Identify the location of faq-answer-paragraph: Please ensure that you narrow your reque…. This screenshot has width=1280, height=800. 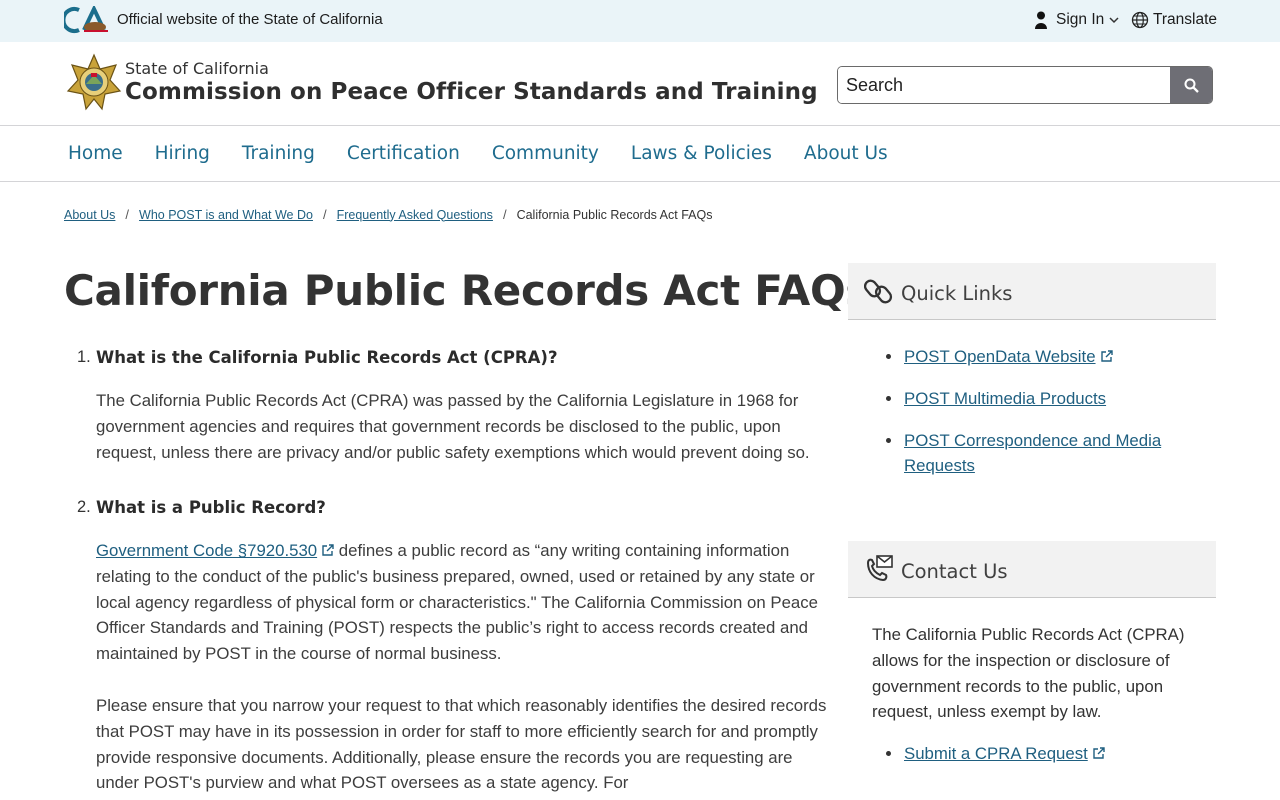
(461, 744).